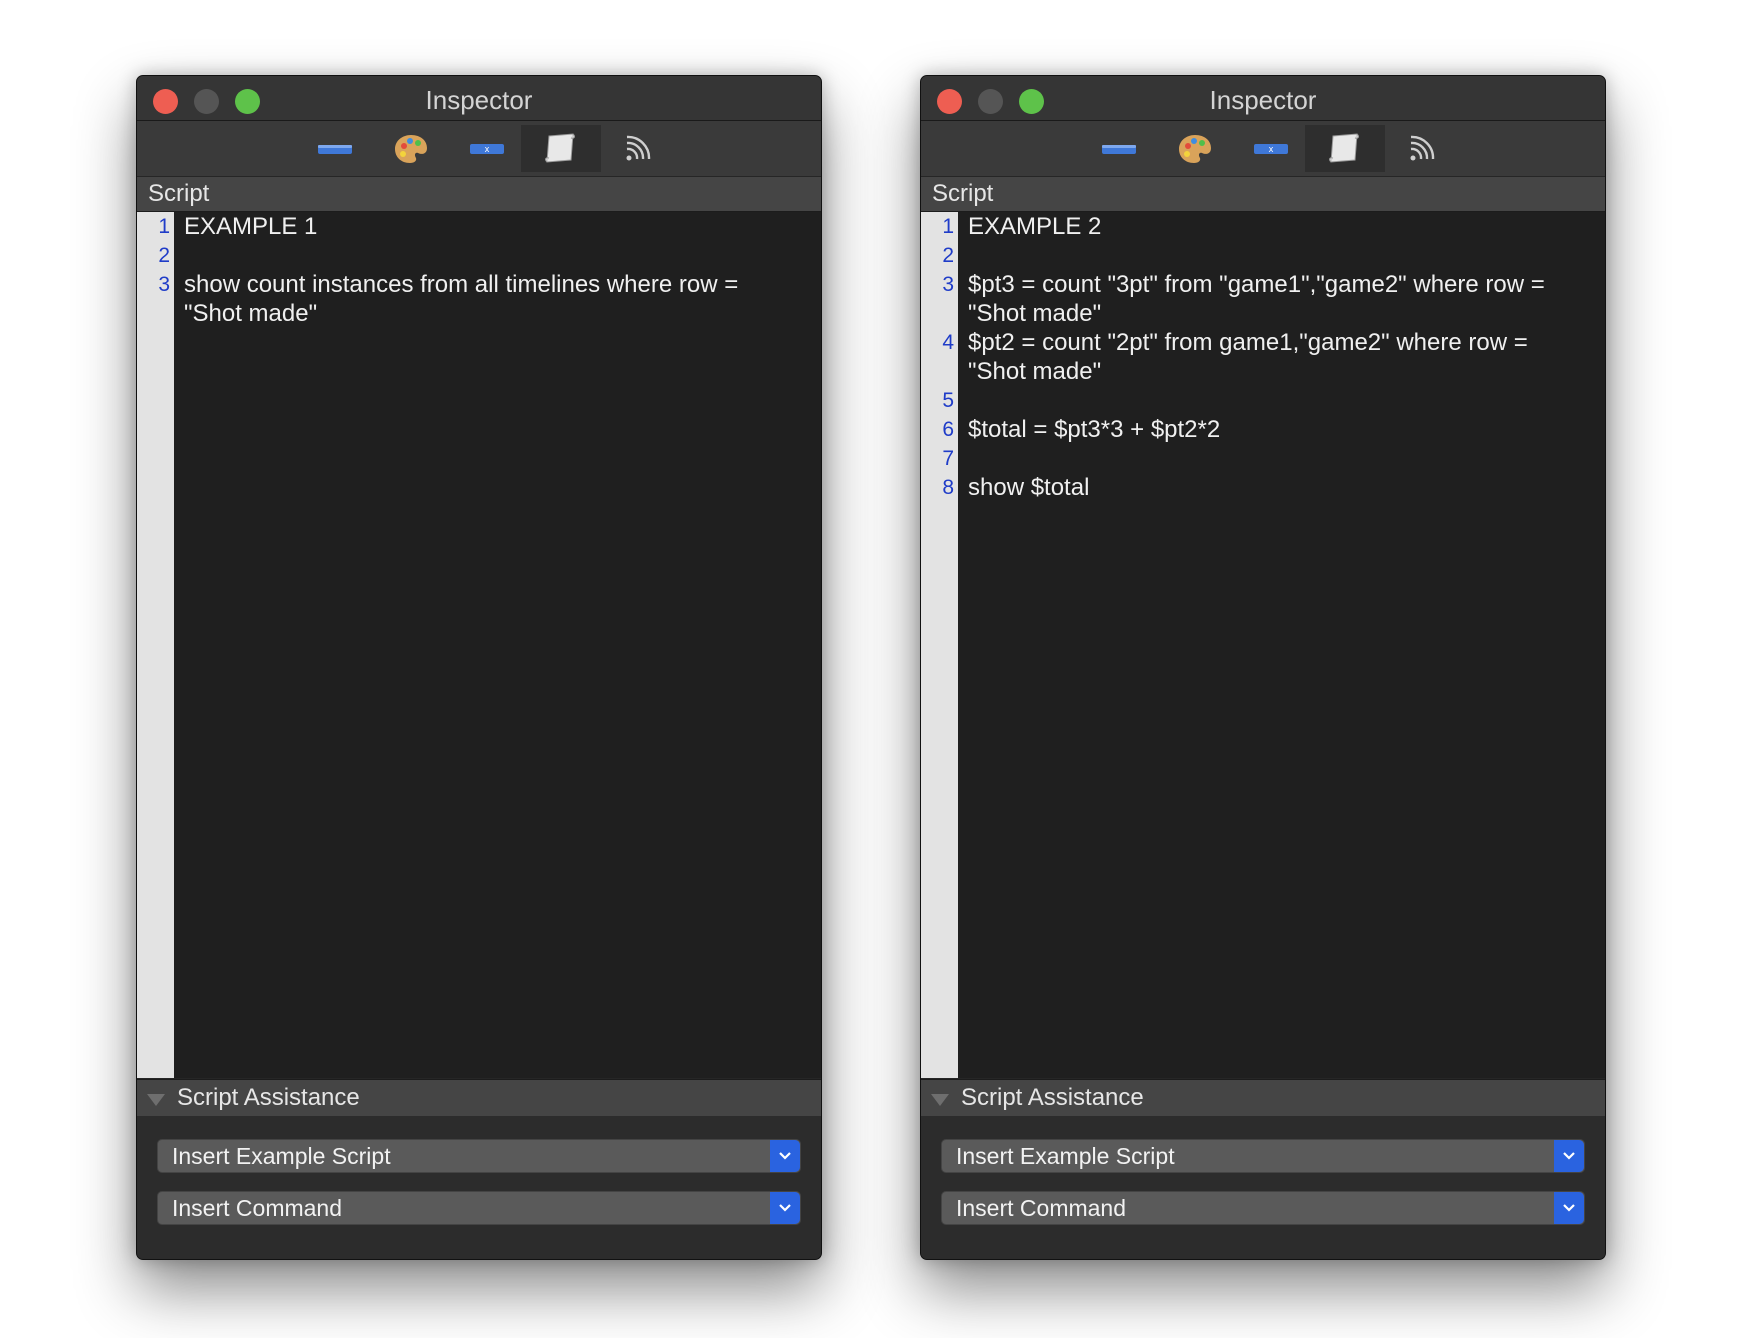 This screenshot has width=1756, height=1338. I want to click on line-number-gutter, so click(155, 645).